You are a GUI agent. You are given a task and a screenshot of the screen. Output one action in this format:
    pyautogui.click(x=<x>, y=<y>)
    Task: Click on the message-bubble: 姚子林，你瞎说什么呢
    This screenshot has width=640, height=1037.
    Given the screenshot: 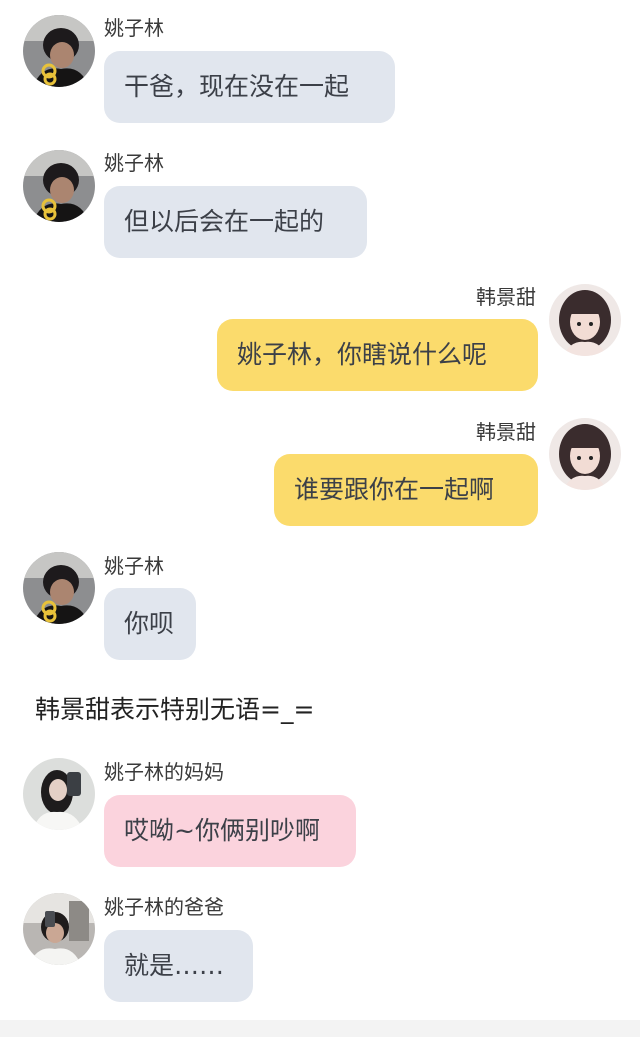 What is the action you would take?
    pyautogui.click(x=377, y=355)
    